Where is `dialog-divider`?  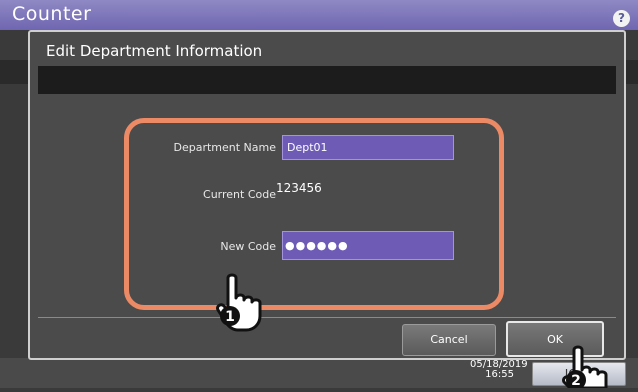
dialog-divider is located at coordinates (327, 317).